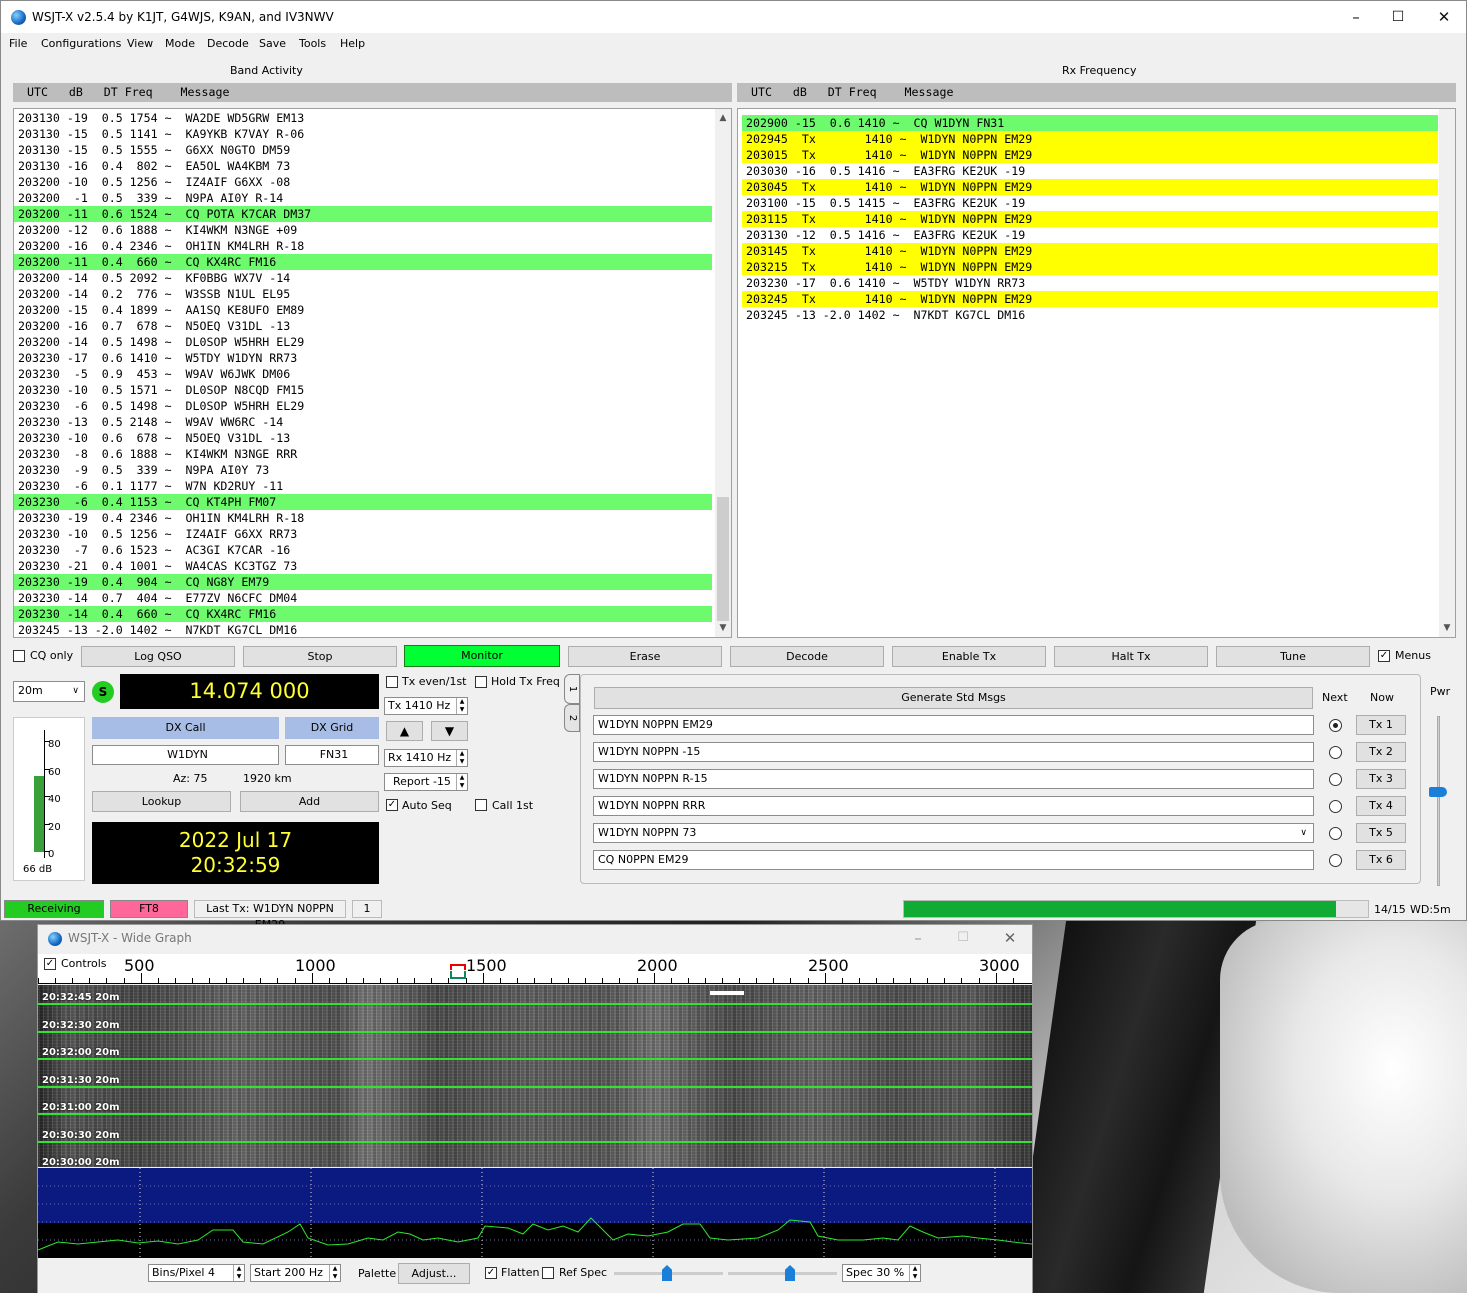  What do you see at coordinates (723, 559) in the screenshot?
I see `scroll-thumb` at bounding box center [723, 559].